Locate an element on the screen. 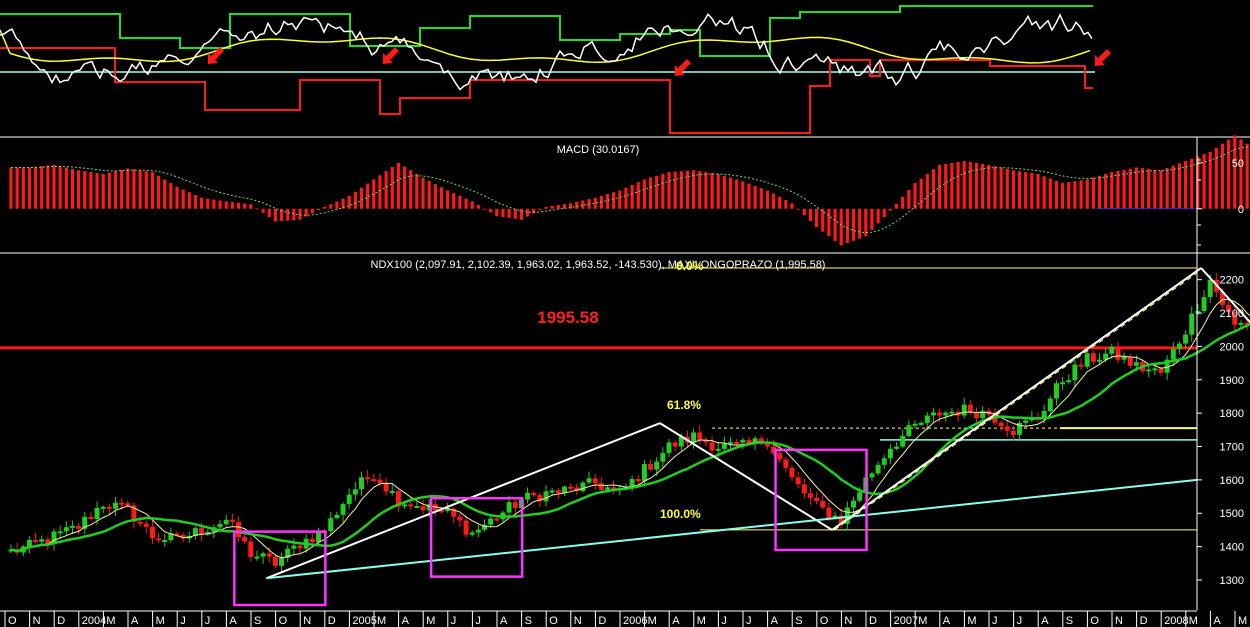  price-tick-label: 1700 is located at coordinates (1232, 448).